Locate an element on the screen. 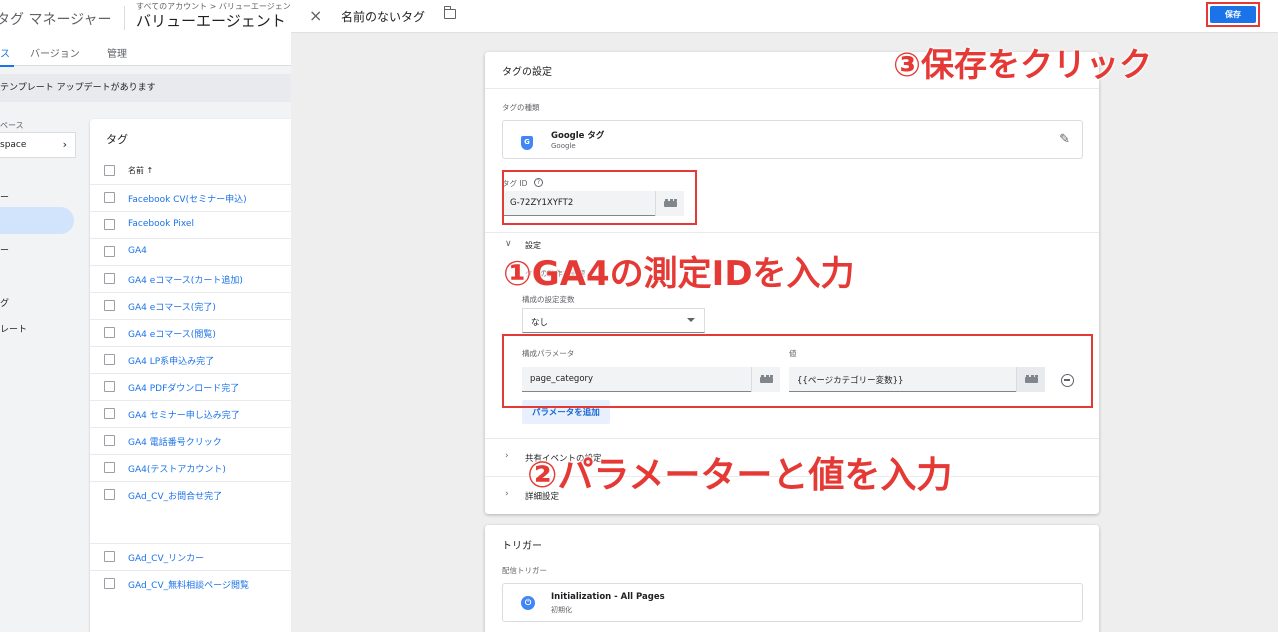 The height and width of the screenshot is (632, 1278). dropdown-arrow-icon is located at coordinates (691, 320).